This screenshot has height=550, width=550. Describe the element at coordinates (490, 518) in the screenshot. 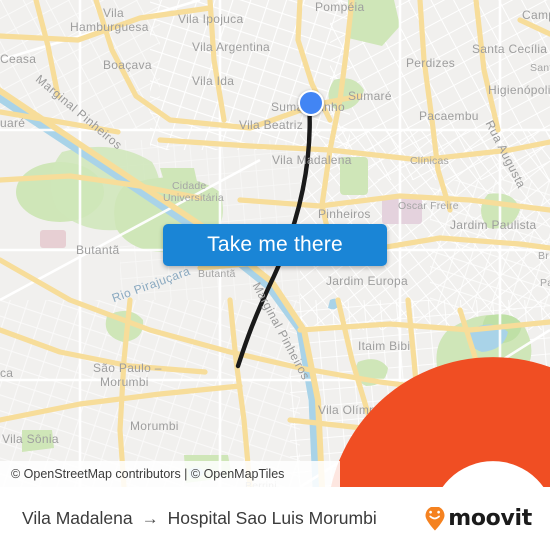

I see `moovit-wordmark: moovit` at that location.